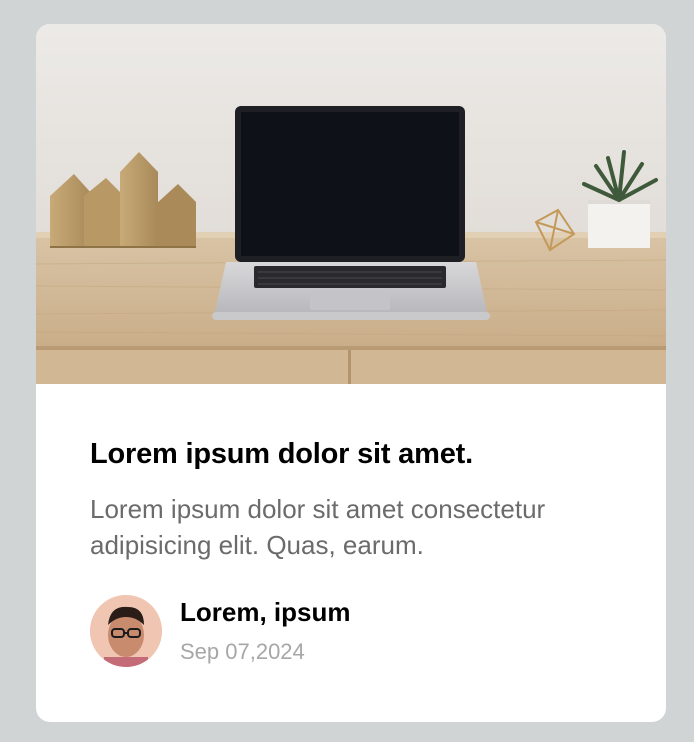 Image resolution: width=694 pixels, height=742 pixels. Describe the element at coordinates (265, 612) in the screenshot. I see `author-name: Lorem, ipsum` at that location.